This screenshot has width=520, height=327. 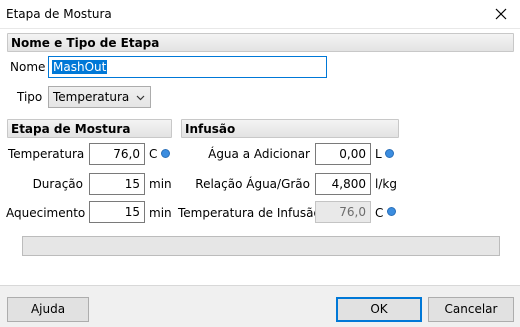 I want to click on name-label: Nome, so click(x=28, y=67).